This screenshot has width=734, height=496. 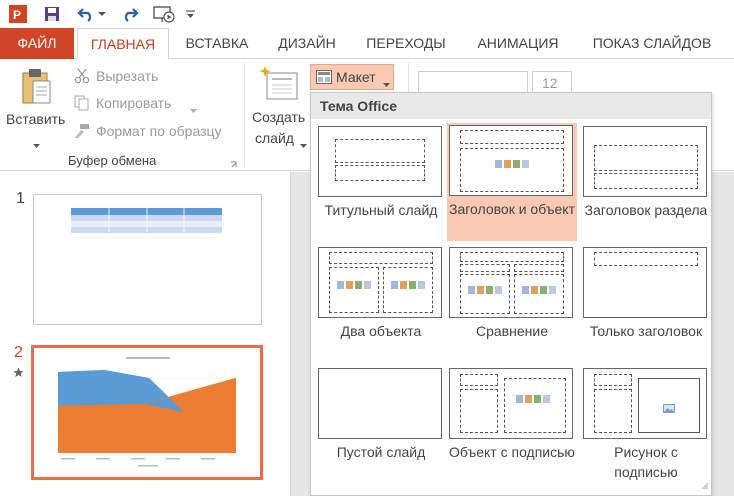 I want to click on redo-icon, so click(x=130, y=14).